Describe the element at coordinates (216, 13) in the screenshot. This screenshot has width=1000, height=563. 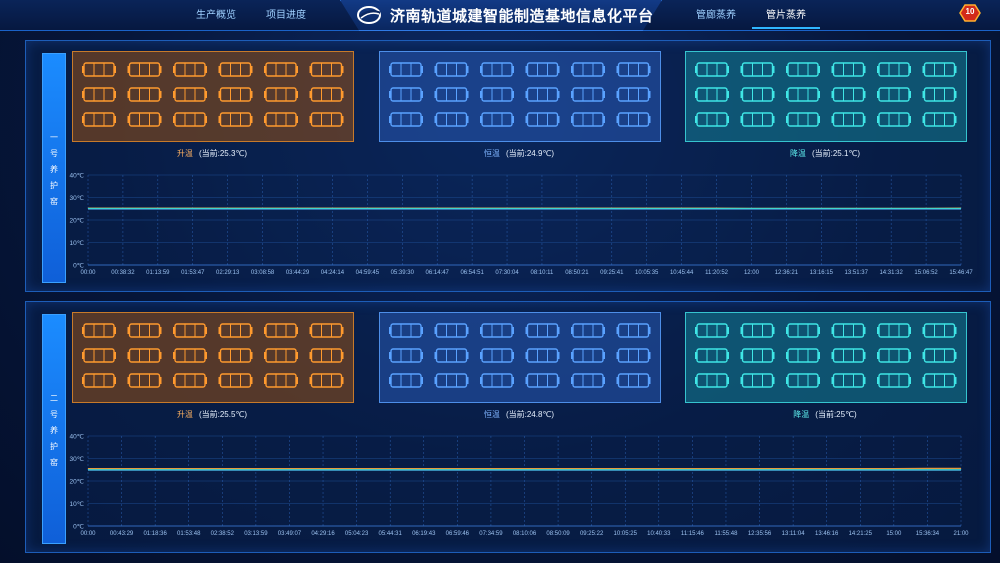
I see `nav-production-overview: 生产概览` at that location.